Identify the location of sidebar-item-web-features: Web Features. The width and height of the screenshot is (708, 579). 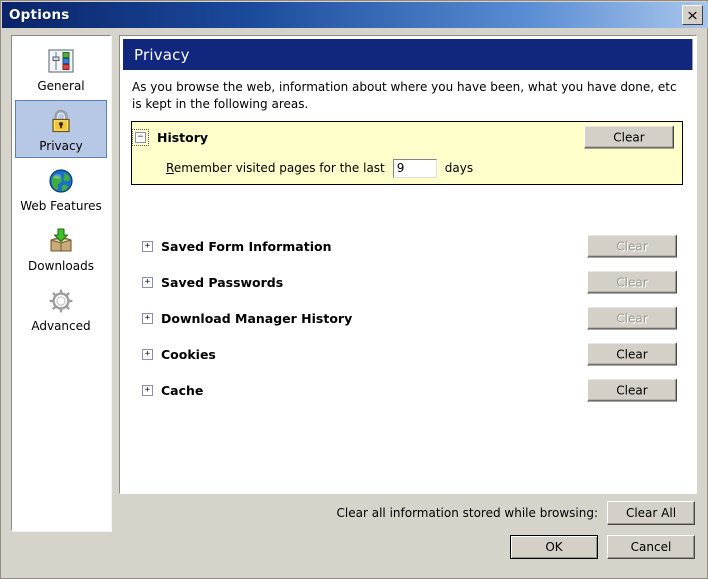
(61, 189).